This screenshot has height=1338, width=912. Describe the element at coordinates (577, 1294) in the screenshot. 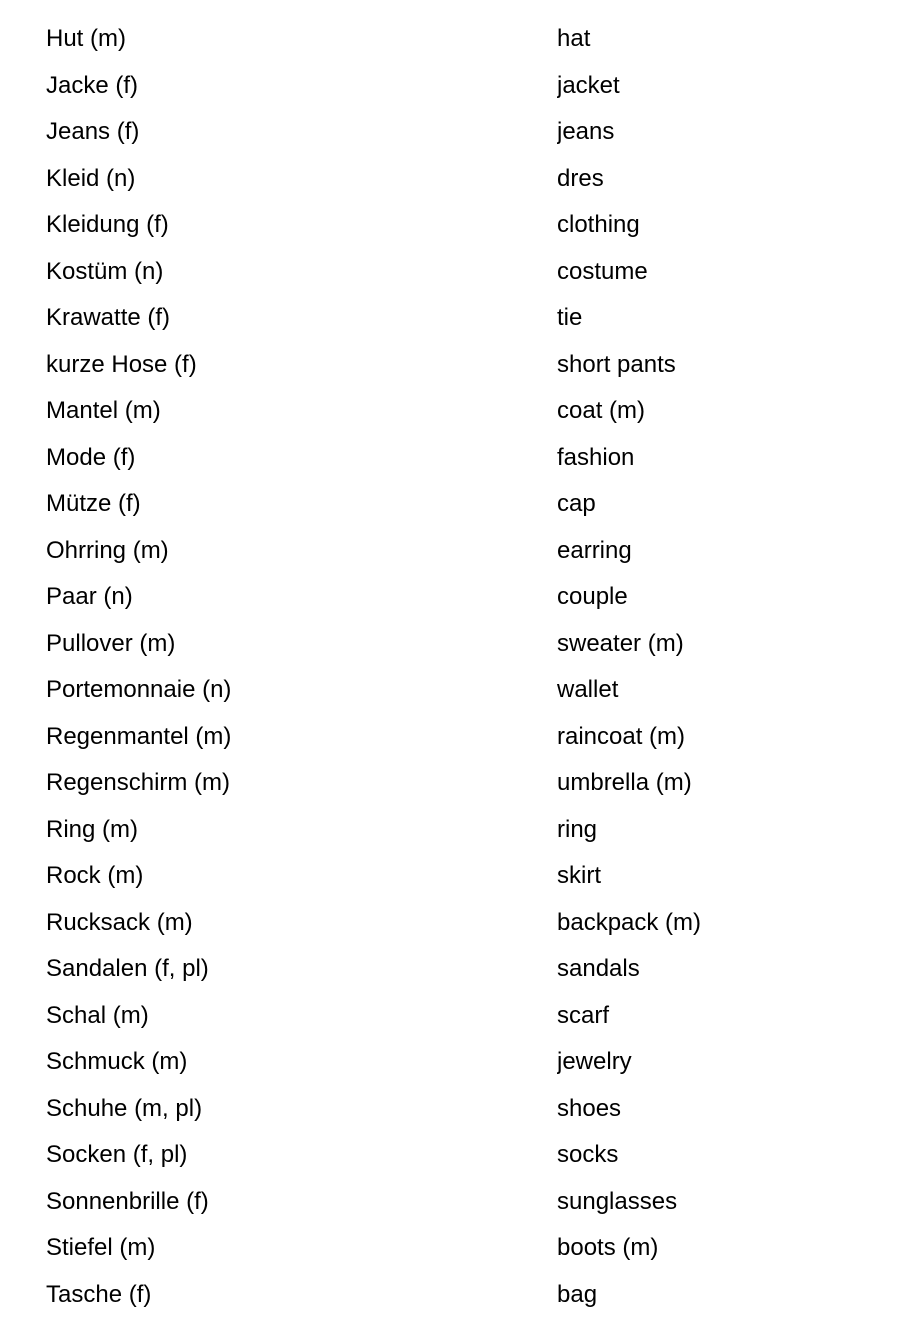

I see `english-translation: bag` at that location.